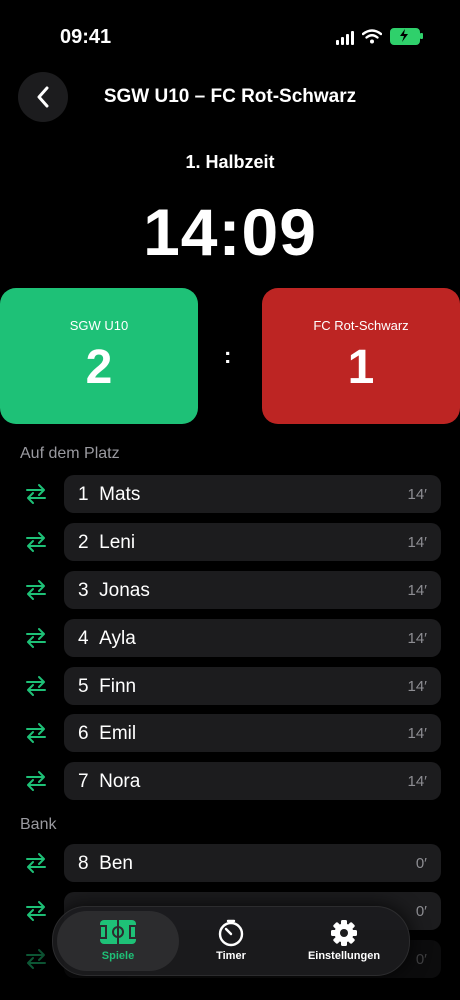 The image size is (460, 1000). Describe the element at coordinates (231, 933) in the screenshot. I see `stopwatch-icon` at that location.